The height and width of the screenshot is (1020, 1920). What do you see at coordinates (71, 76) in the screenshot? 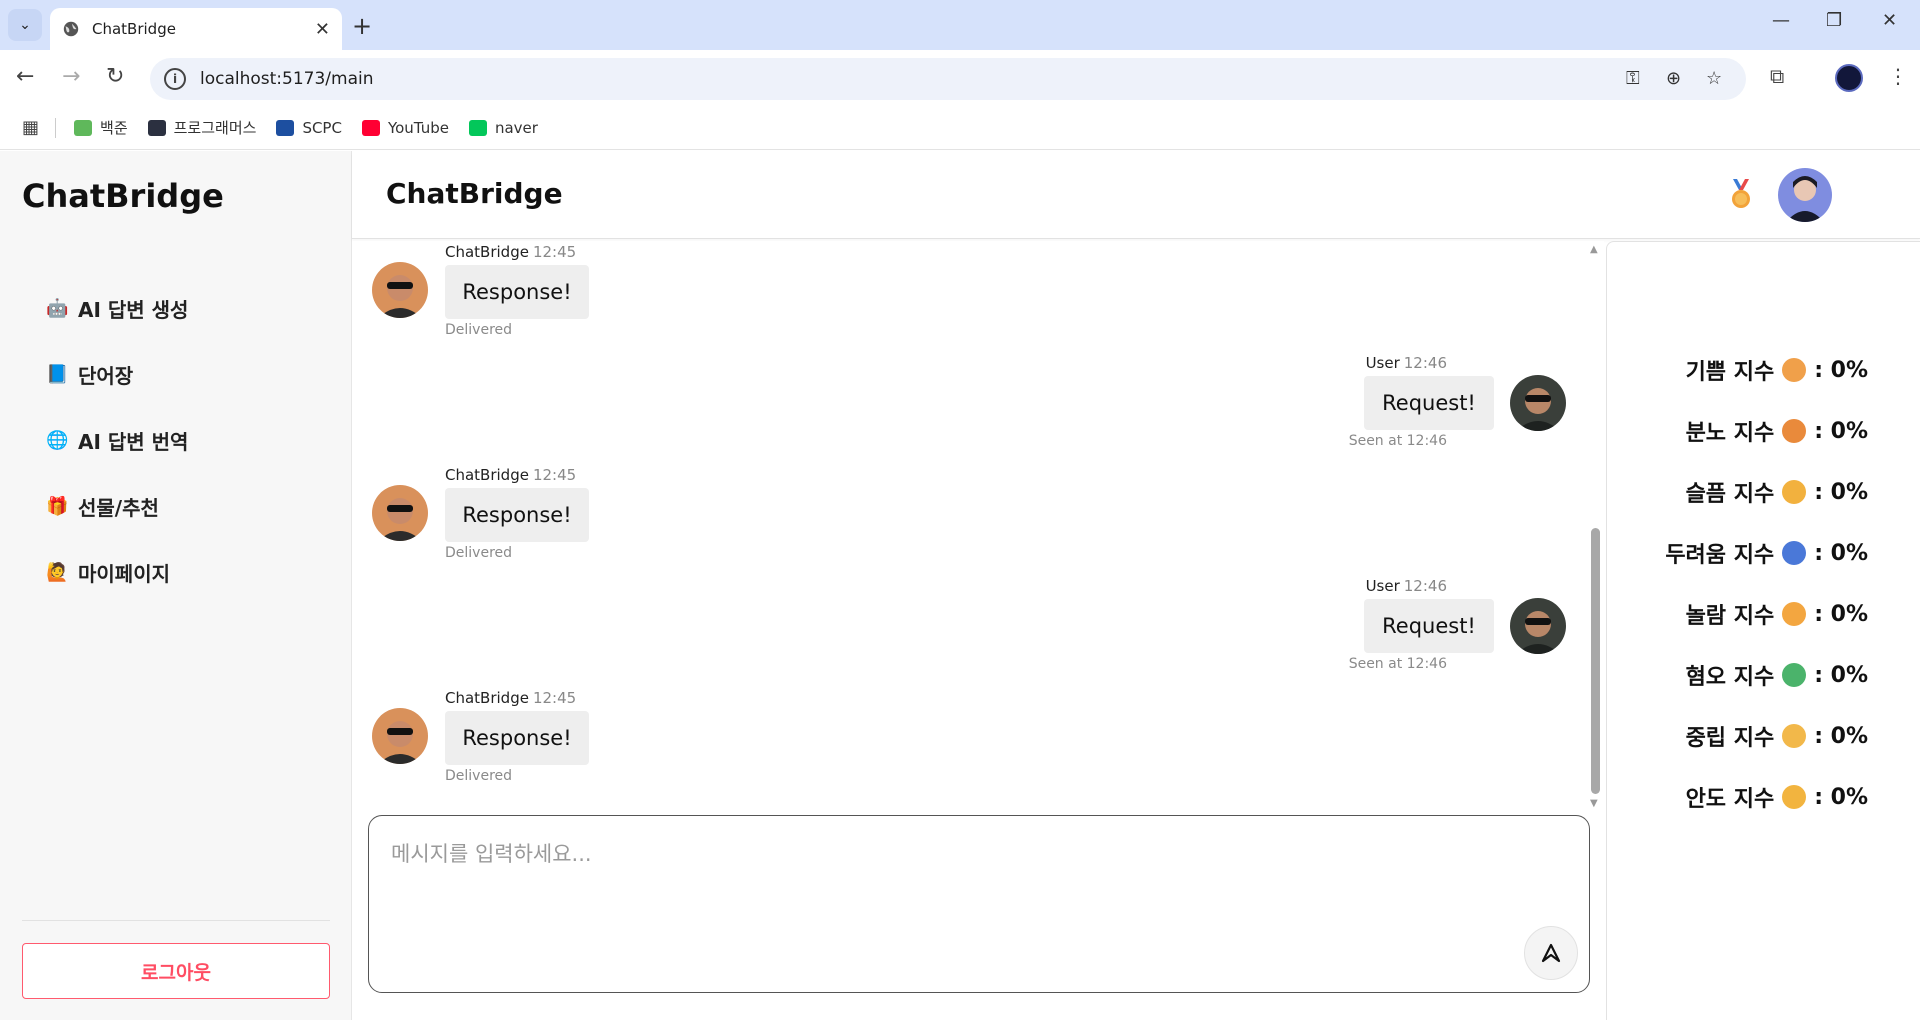
I see `forward-icon: →` at bounding box center [71, 76].